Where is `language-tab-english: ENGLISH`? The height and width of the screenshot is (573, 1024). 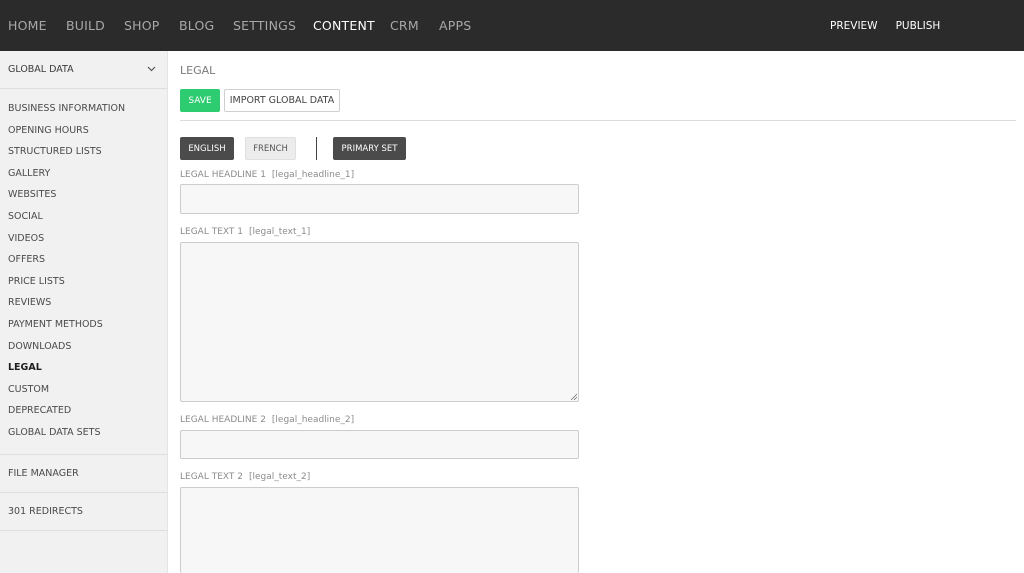 language-tab-english: ENGLISH is located at coordinates (207, 148).